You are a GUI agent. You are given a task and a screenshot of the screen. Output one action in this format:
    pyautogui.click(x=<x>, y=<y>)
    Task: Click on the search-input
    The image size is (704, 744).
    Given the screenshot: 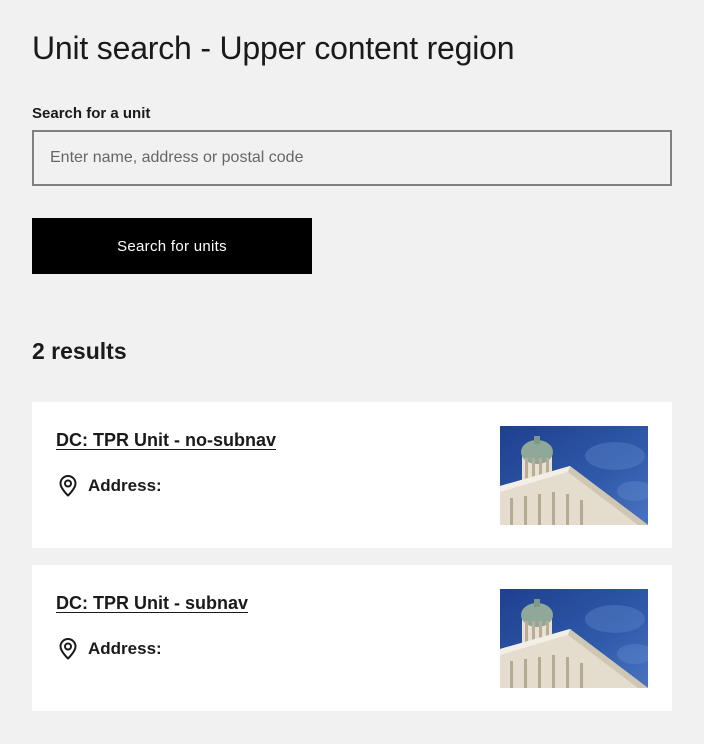 What is the action you would take?
    pyautogui.click(x=352, y=158)
    